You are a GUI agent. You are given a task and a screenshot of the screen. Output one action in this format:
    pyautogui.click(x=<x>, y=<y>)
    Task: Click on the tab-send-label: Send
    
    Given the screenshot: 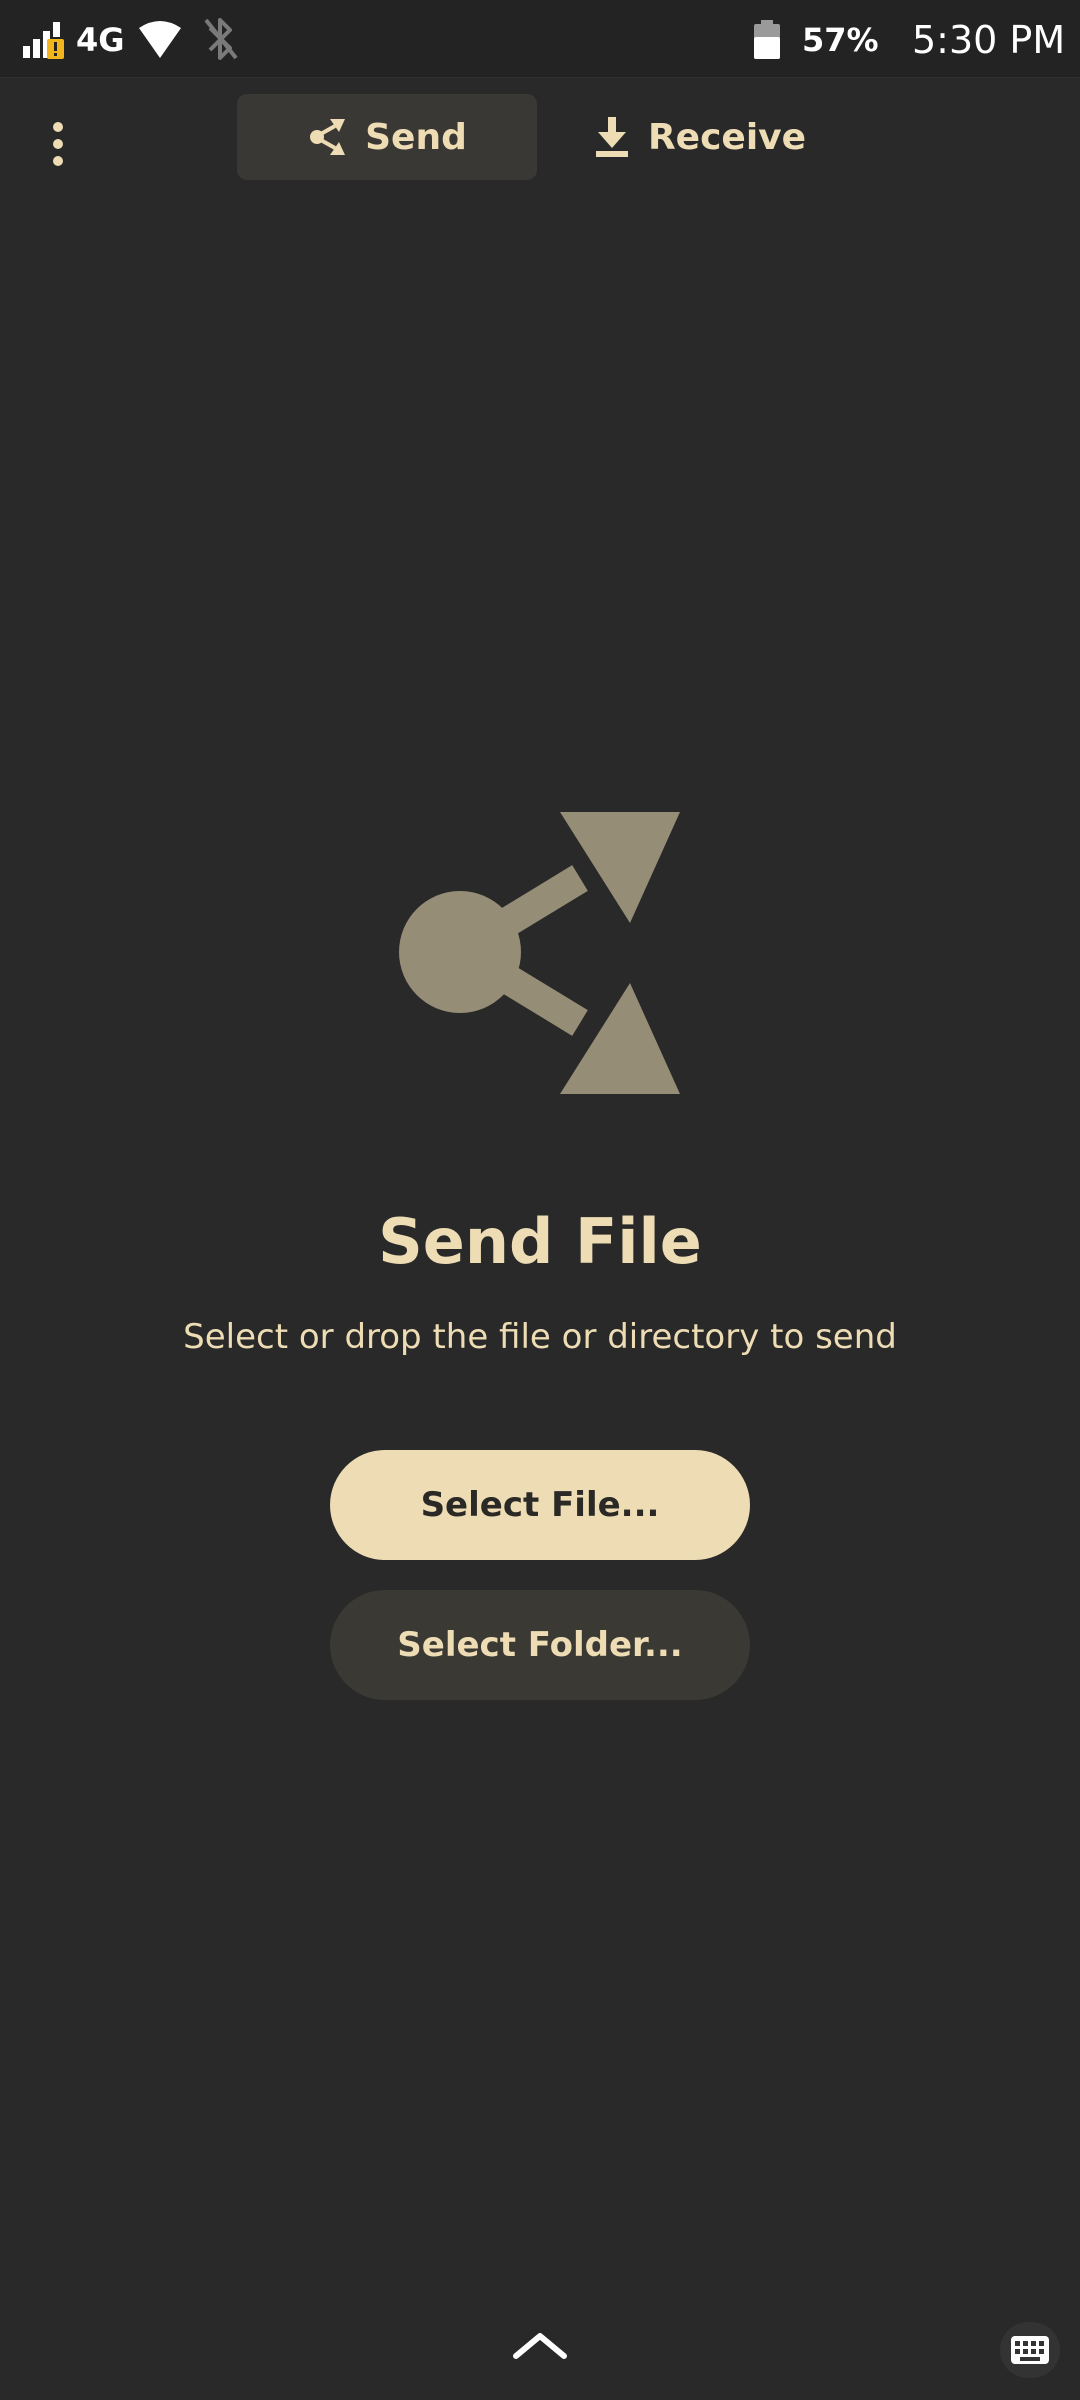 What is the action you would take?
    pyautogui.click(x=416, y=137)
    